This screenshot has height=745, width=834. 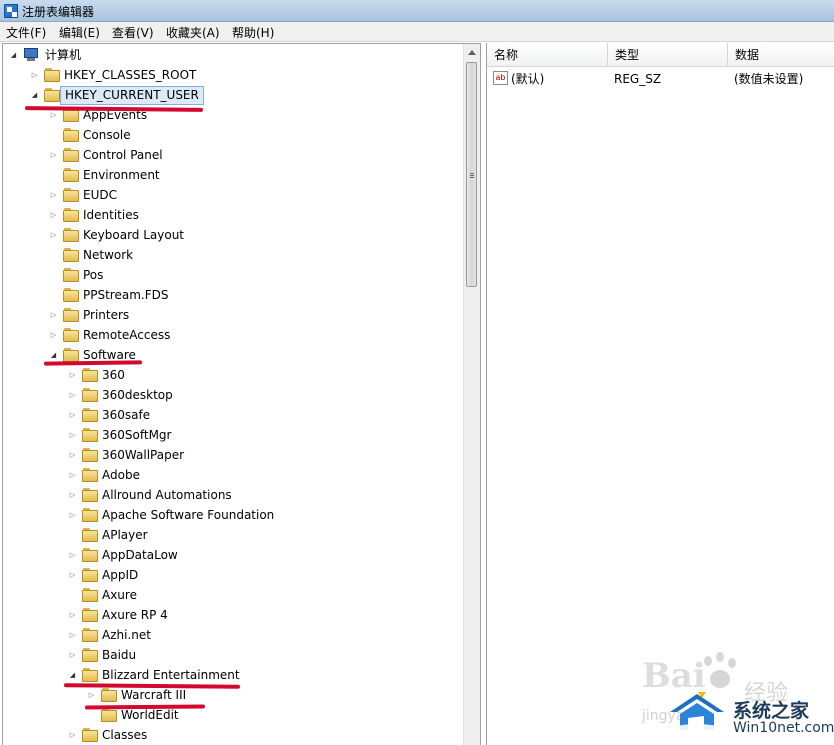 I want to click on tree-label: 360, so click(x=113, y=375).